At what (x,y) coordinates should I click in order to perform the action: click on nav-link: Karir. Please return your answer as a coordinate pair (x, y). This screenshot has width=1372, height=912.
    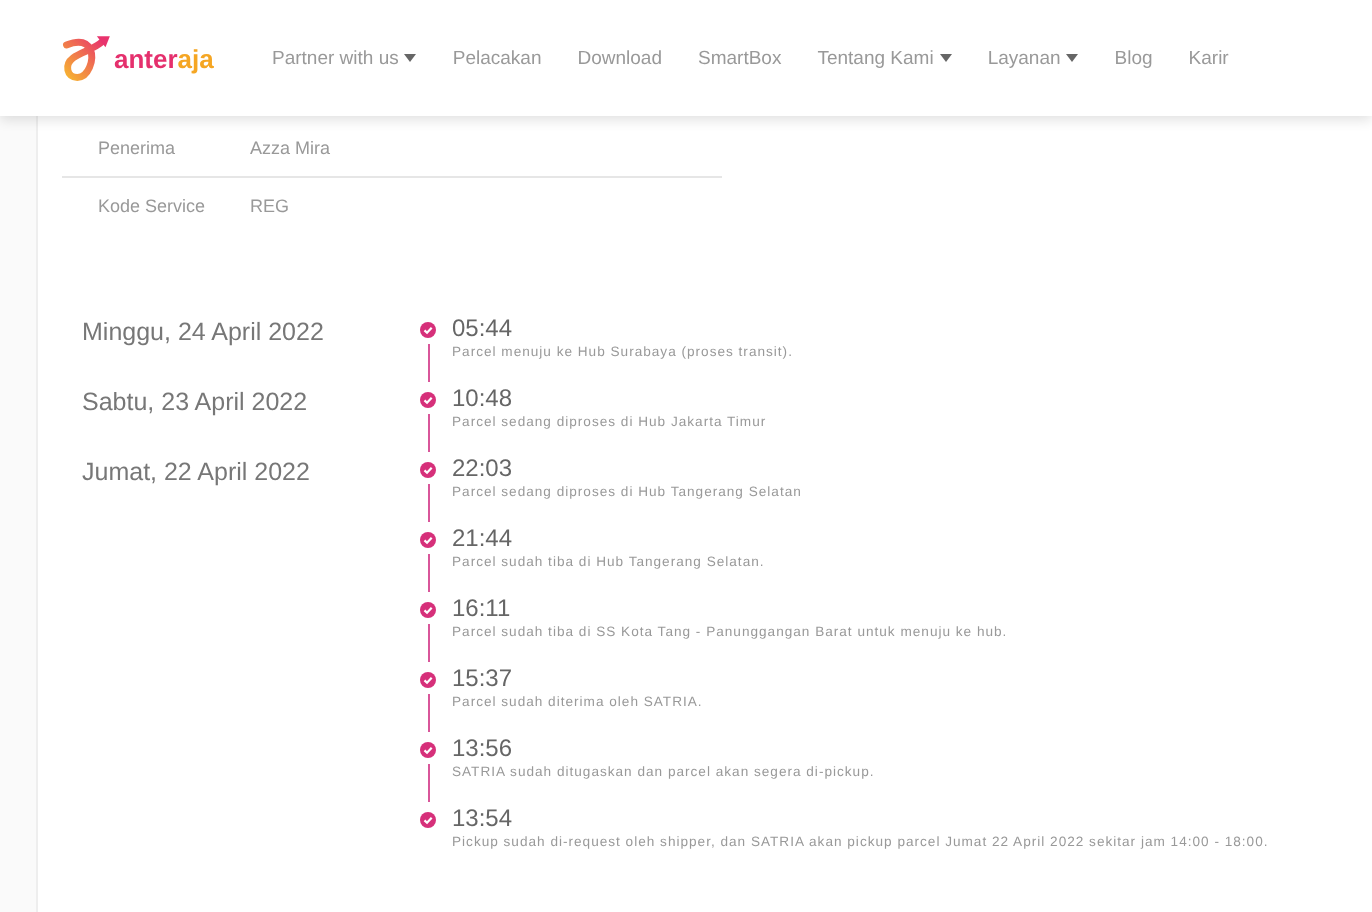
    Looking at the image, I should click on (1208, 58).